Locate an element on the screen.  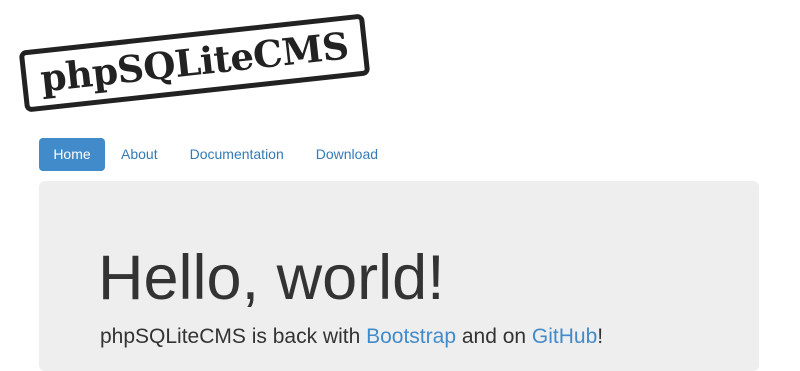
nav-item-download: Download is located at coordinates (347, 154).